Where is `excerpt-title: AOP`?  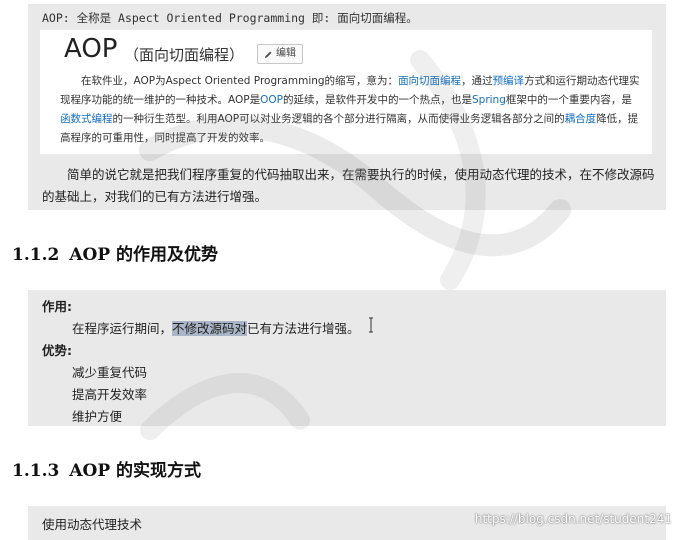 excerpt-title: AOP is located at coordinates (91, 49).